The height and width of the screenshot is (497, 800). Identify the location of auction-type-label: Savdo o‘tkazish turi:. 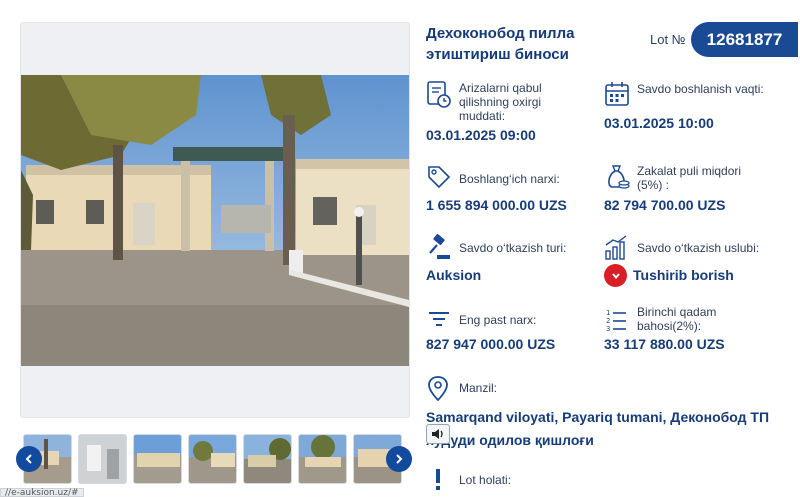
(513, 248).